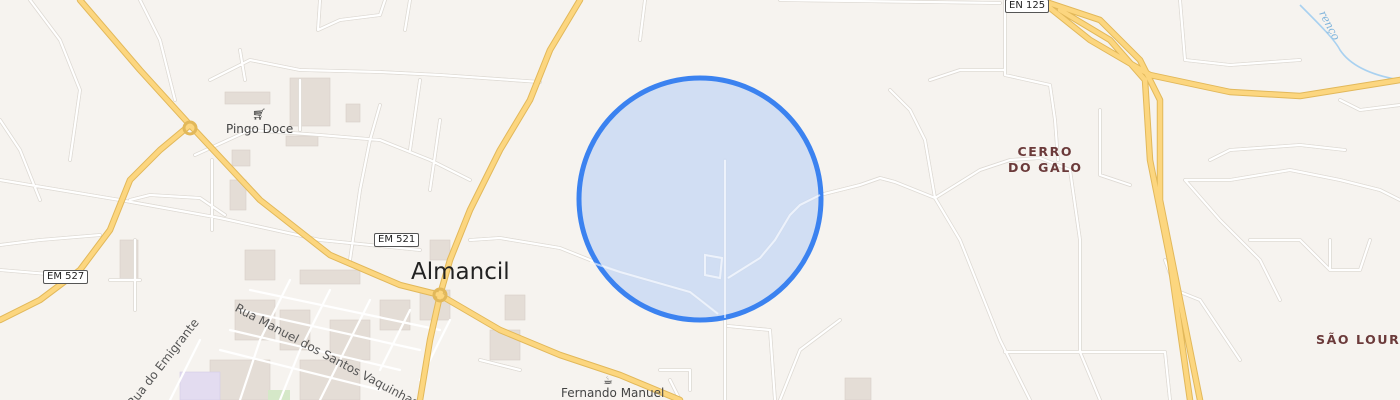  I want to click on poi-label-pingo-doce: Pingo Doce, so click(259, 129).